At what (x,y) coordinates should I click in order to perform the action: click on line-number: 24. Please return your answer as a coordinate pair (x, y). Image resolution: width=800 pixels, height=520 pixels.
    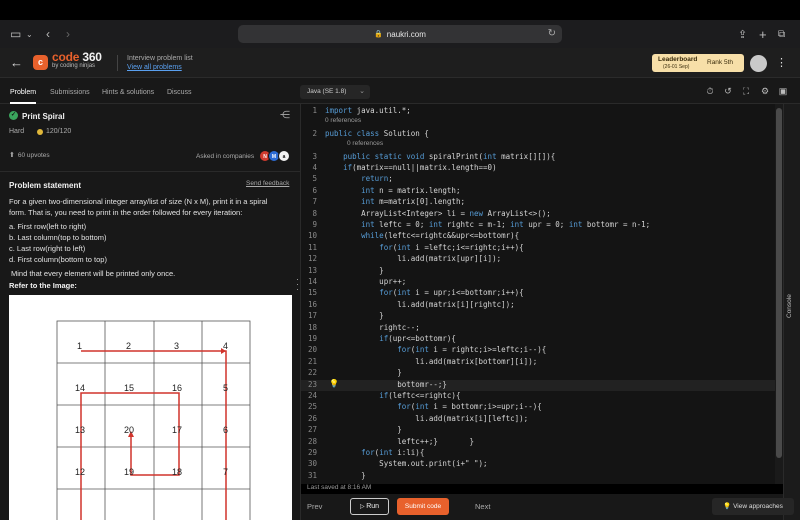
    Looking at the image, I should click on (312, 395).